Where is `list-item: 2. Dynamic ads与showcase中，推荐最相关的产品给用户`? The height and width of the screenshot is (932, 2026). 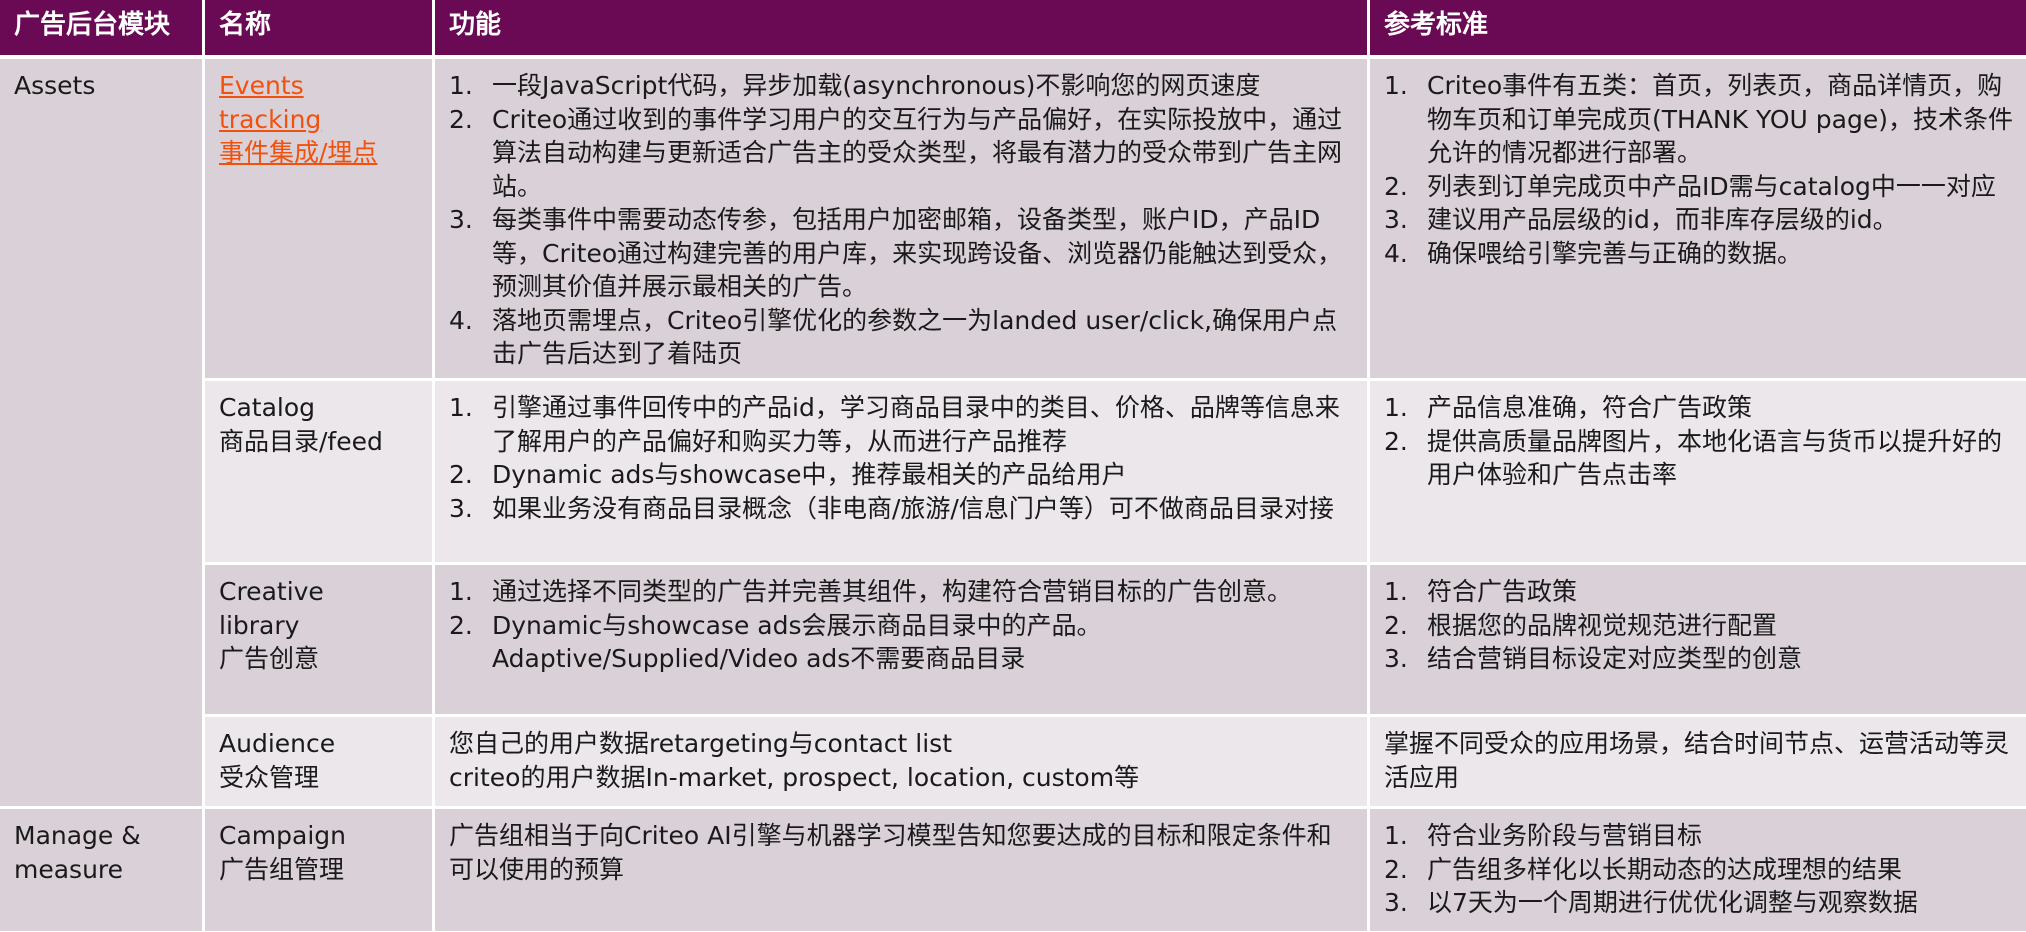 list-item: 2. Dynamic ads与showcase中，推荐最相关的产品给用户 is located at coordinates (788, 474).